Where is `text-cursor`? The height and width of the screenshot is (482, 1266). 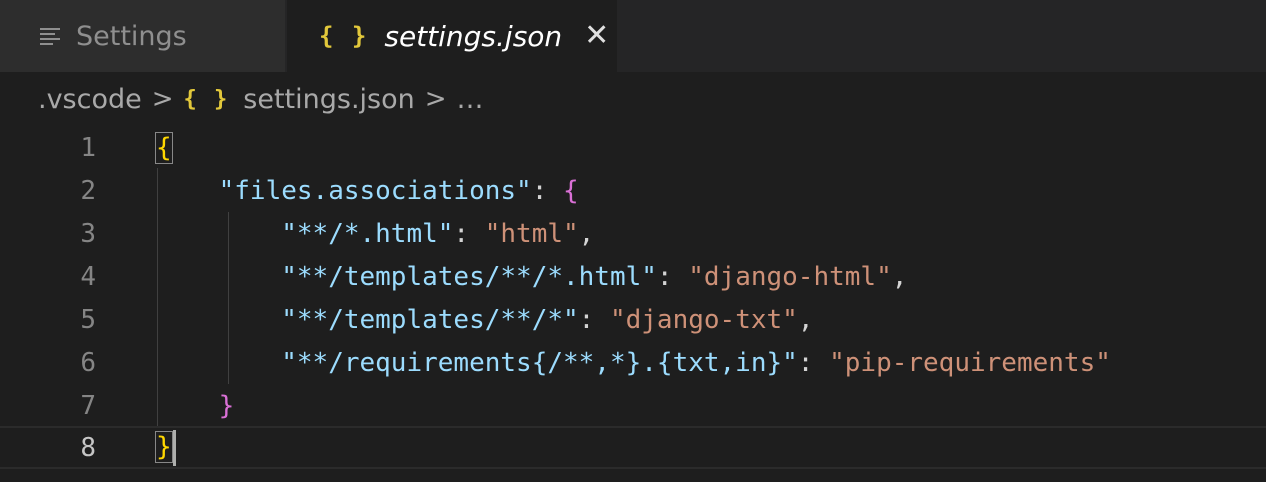
text-cursor is located at coordinates (174, 447).